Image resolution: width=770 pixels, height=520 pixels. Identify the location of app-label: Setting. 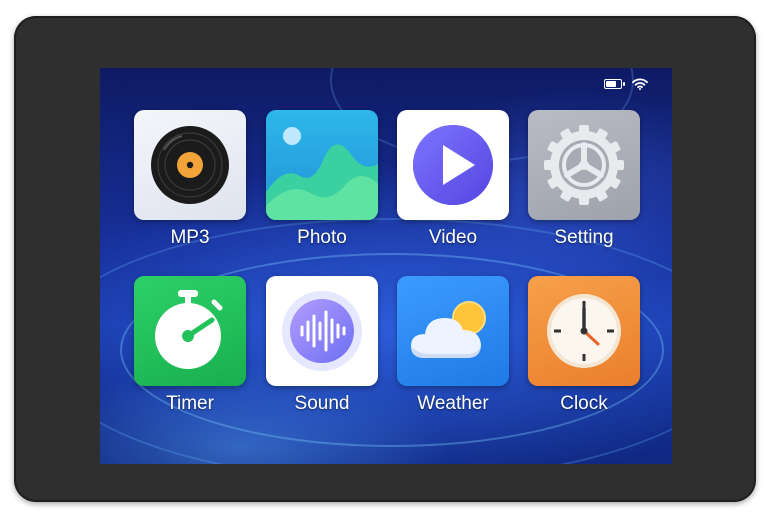
(584, 237).